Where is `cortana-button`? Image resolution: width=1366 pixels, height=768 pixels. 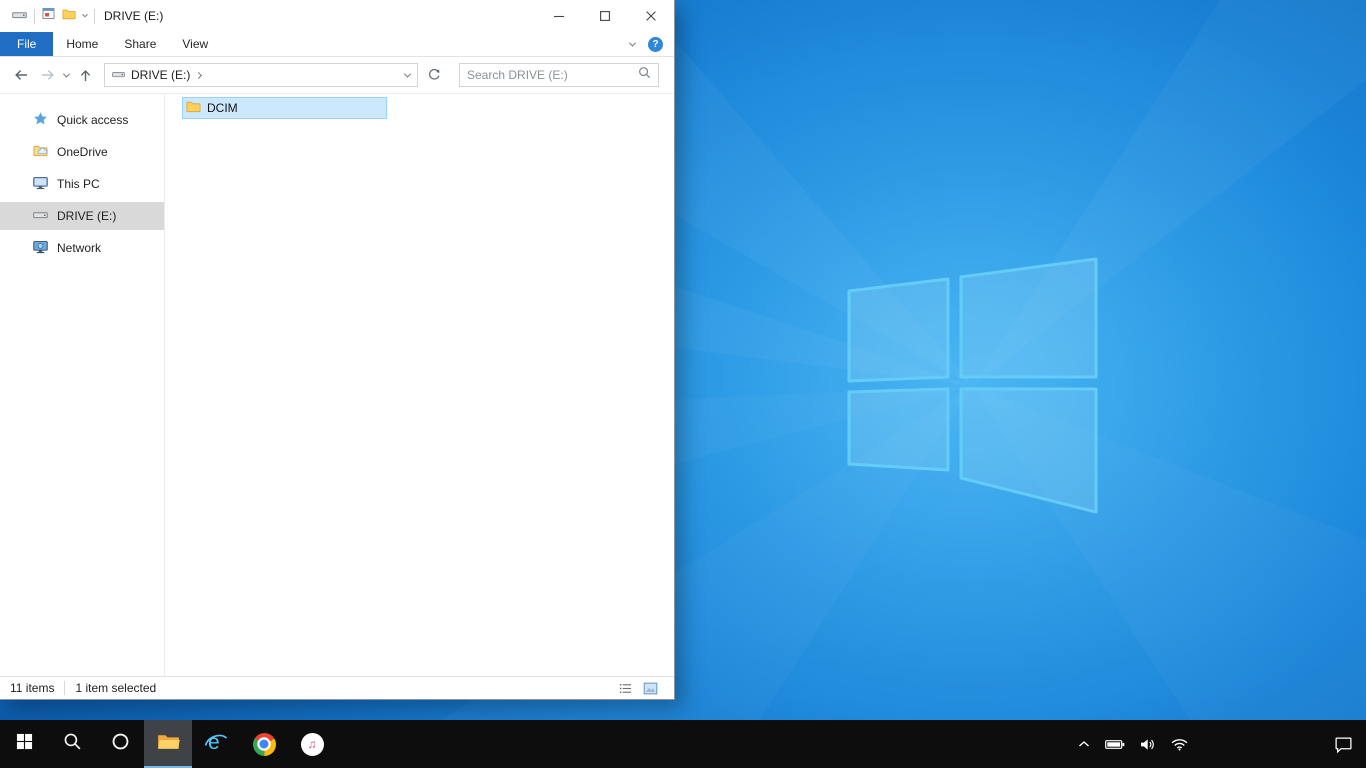
cortana-button is located at coordinates (120, 744).